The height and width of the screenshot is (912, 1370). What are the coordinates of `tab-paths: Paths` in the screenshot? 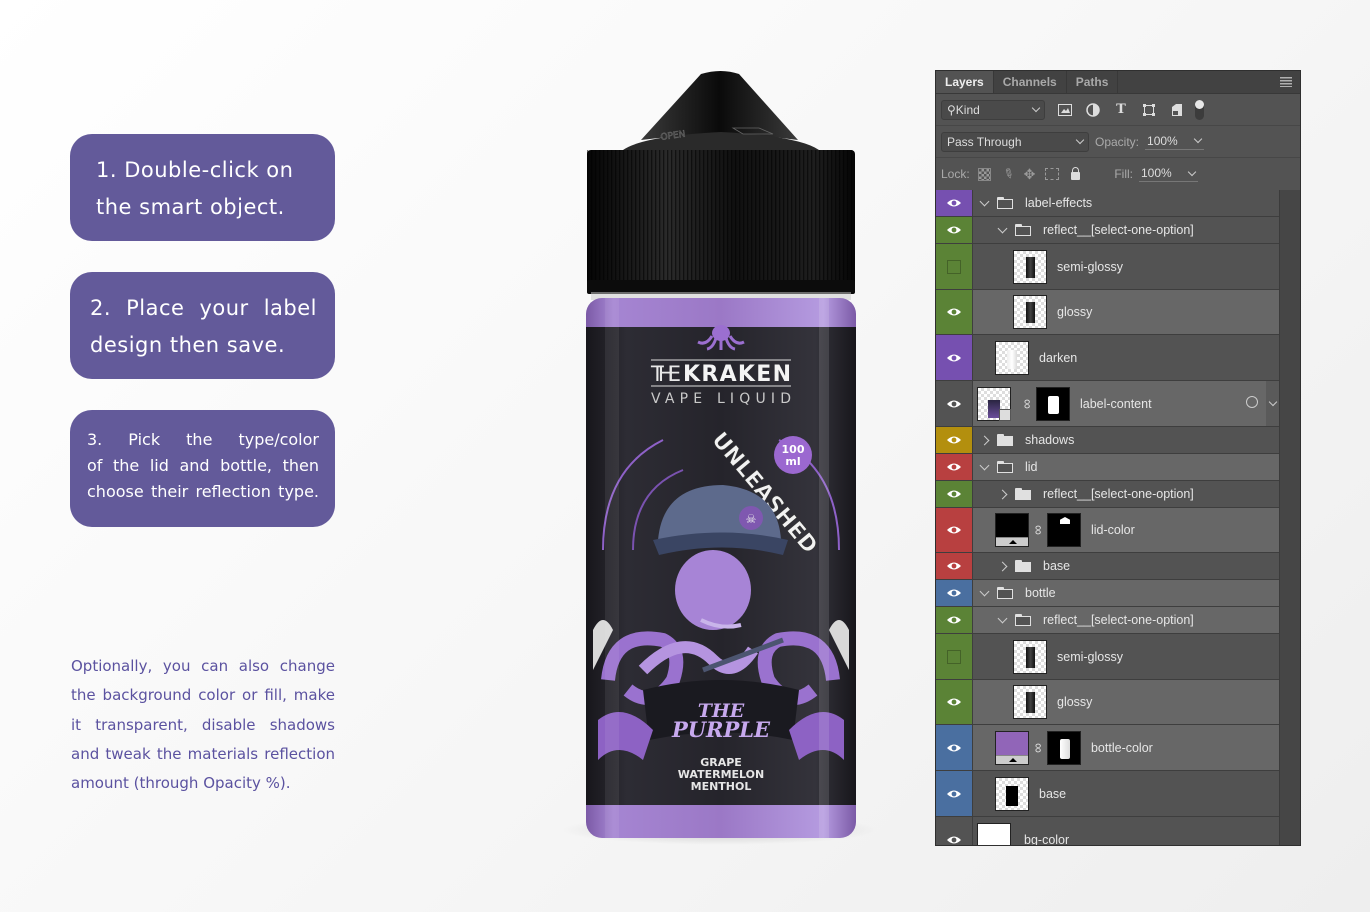 It's located at (1093, 82).